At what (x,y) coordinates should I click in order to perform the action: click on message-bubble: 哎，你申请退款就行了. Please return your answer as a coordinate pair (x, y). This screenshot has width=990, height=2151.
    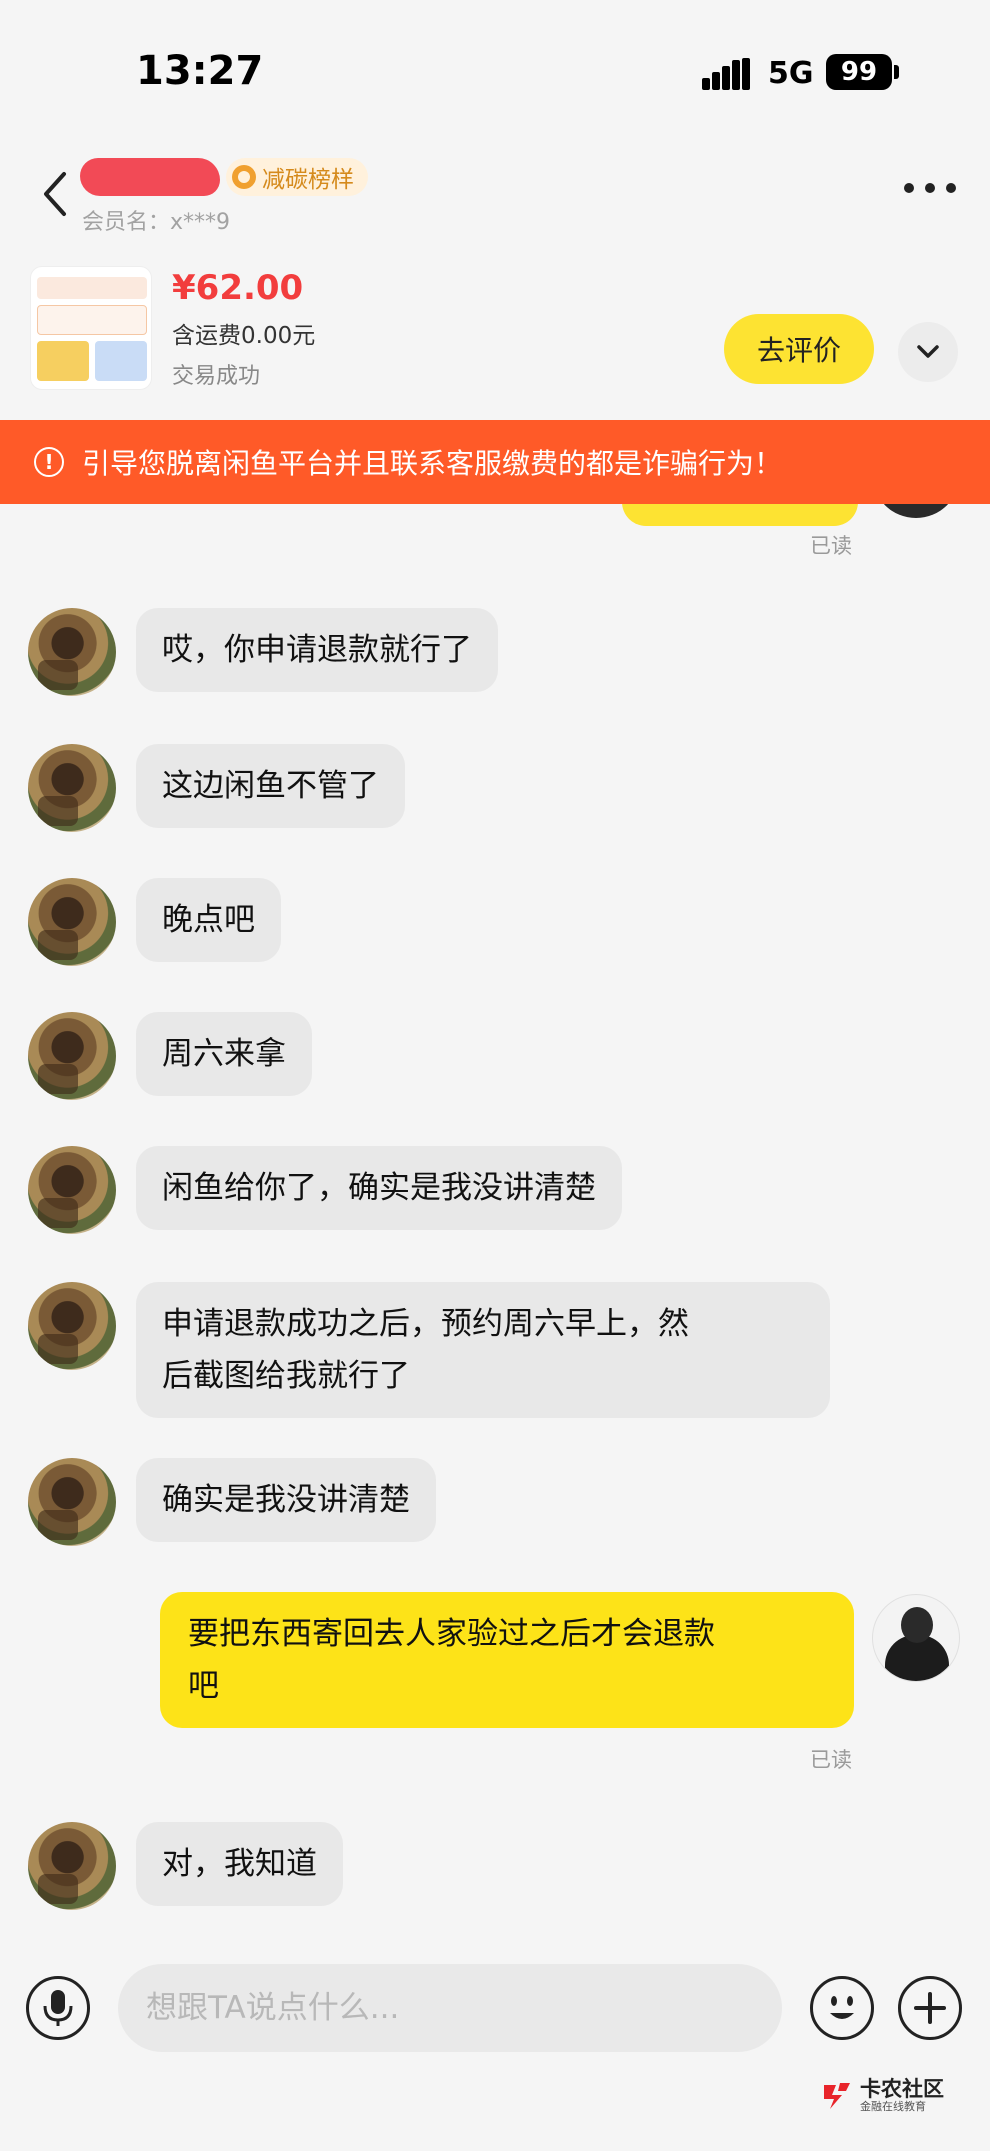
    Looking at the image, I should click on (317, 650).